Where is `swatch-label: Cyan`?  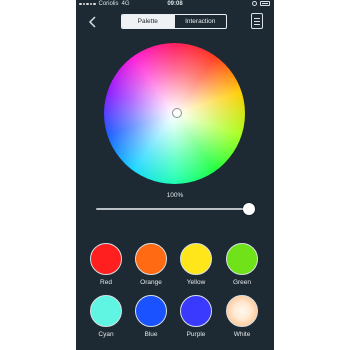
swatch-label: Cyan is located at coordinates (106, 334).